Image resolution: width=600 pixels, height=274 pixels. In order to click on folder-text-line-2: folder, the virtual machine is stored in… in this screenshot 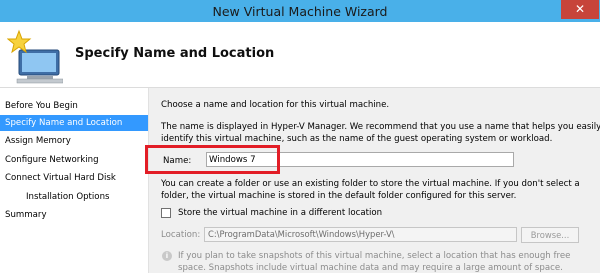, I will do `click(339, 196)`.